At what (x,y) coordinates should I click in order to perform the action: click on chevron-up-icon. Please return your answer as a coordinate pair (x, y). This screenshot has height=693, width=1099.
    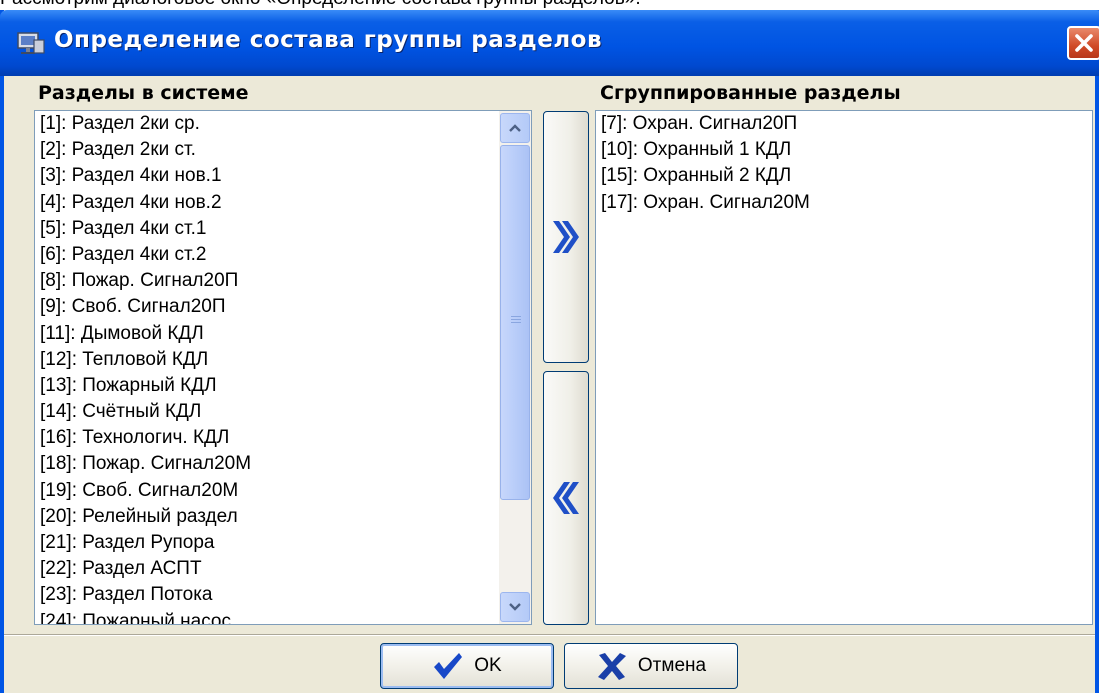
    Looking at the image, I should click on (515, 128).